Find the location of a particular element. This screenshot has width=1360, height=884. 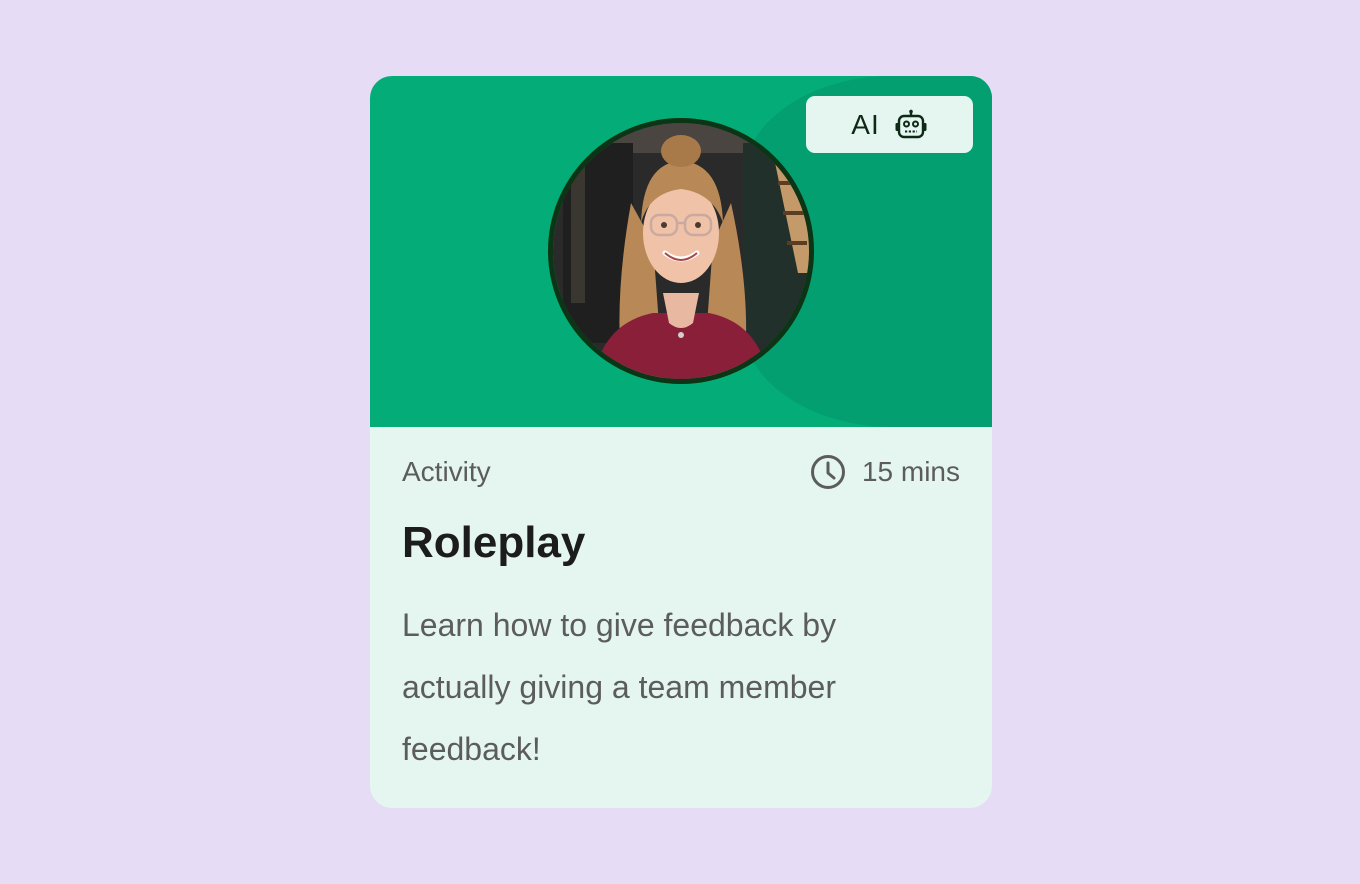

robot-icon is located at coordinates (911, 125).